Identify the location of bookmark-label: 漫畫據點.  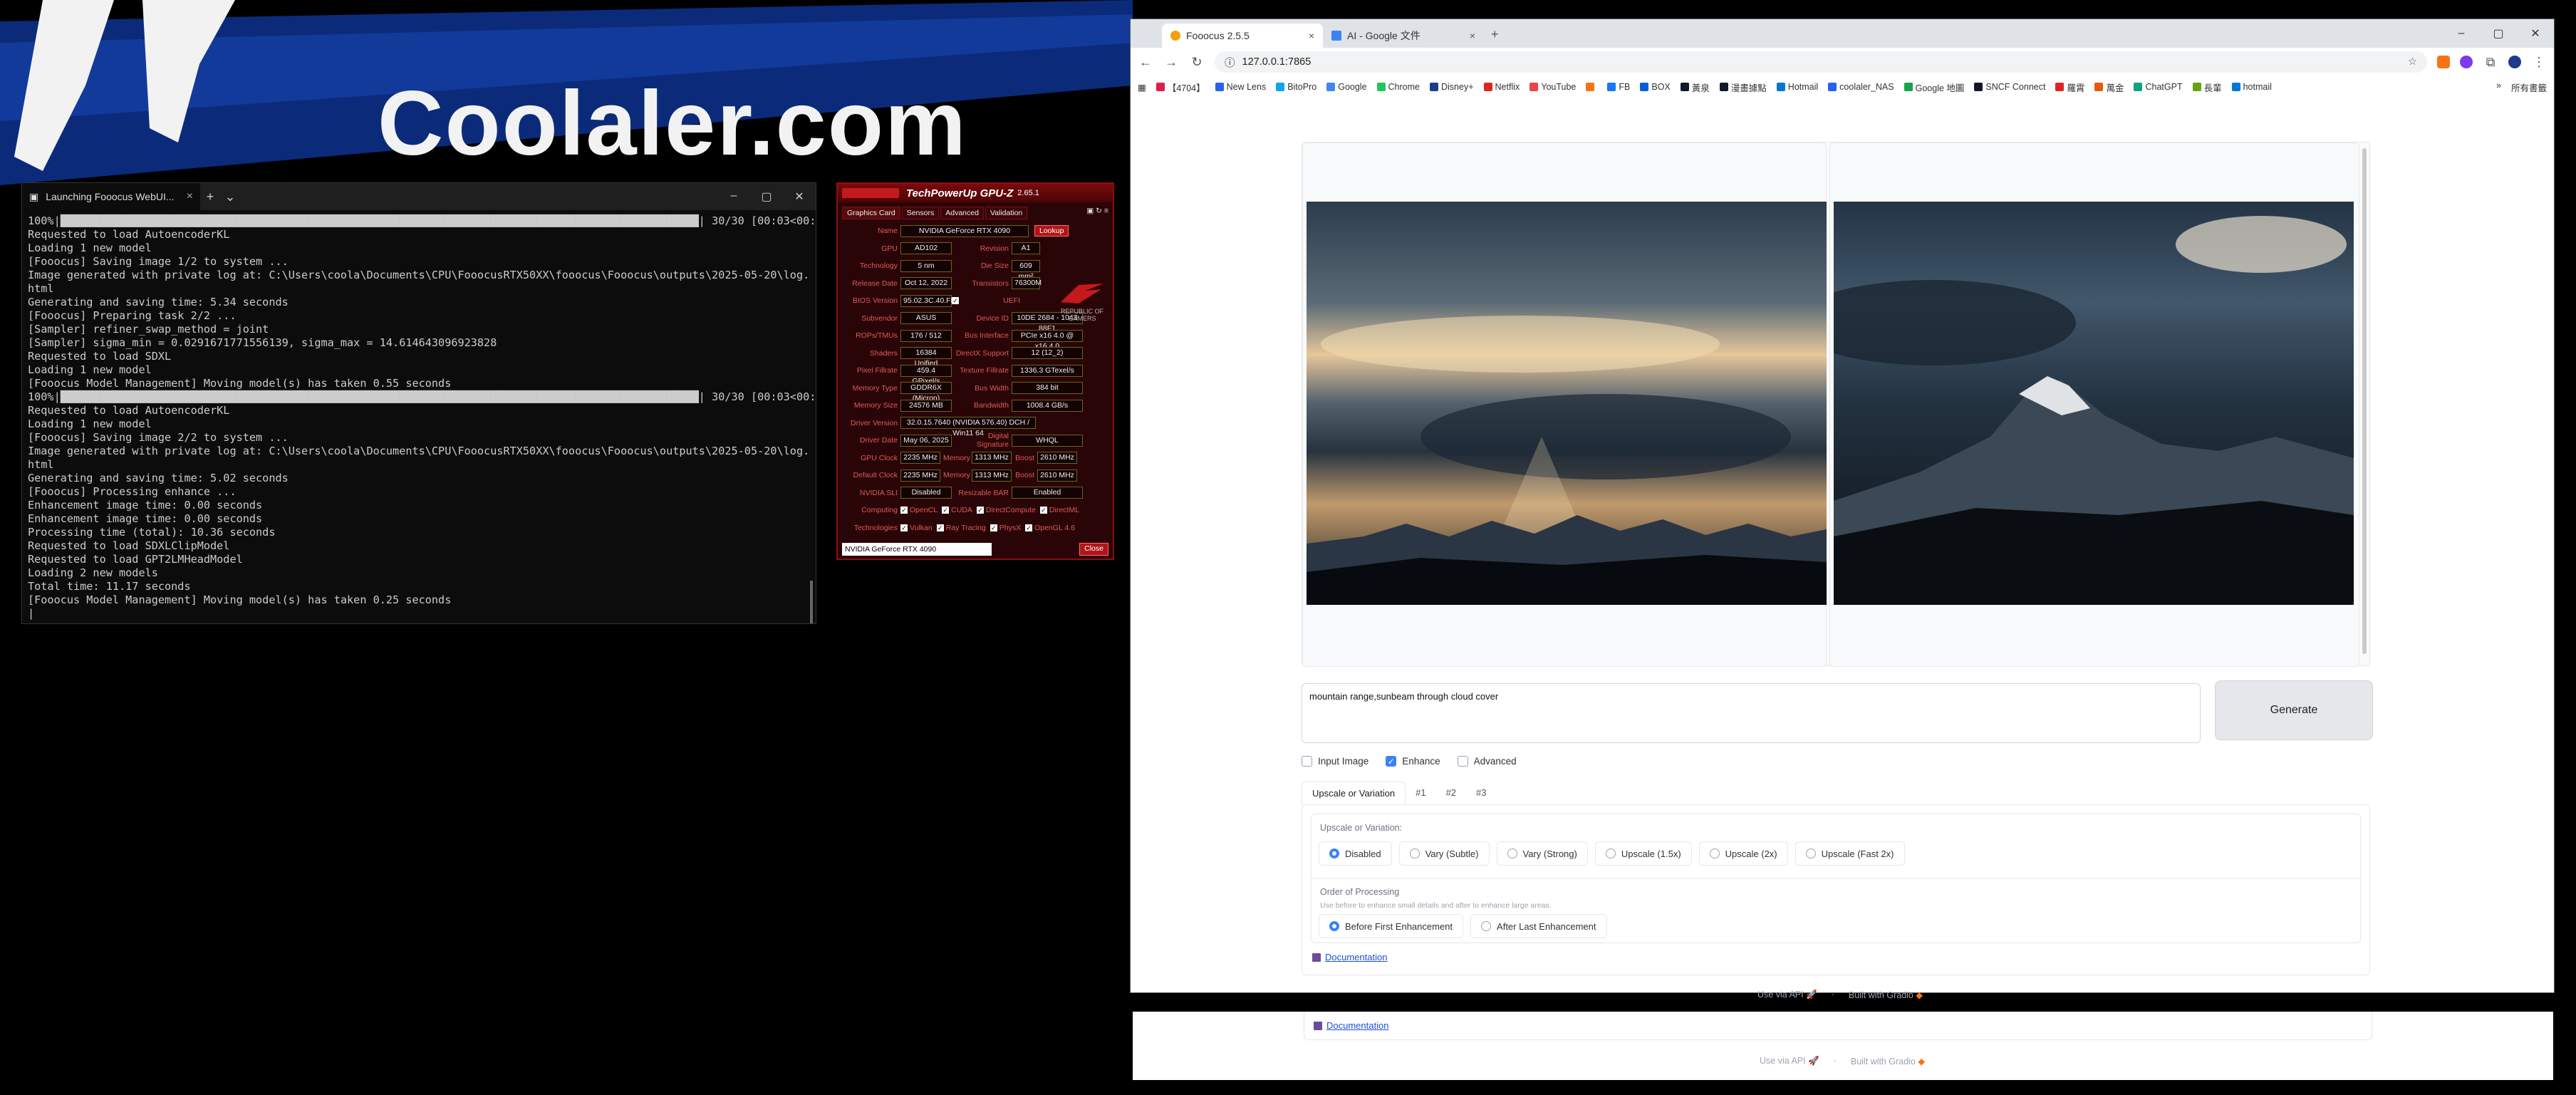
(1749, 87).